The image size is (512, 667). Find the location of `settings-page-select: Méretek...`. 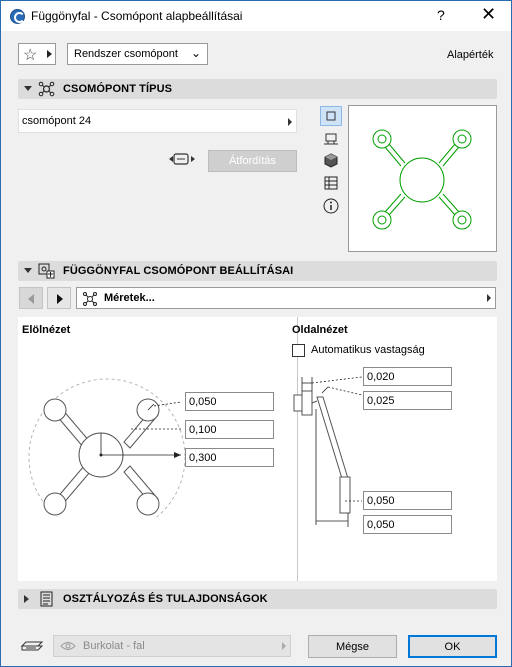

settings-page-select: Méretek... is located at coordinates (286, 298).